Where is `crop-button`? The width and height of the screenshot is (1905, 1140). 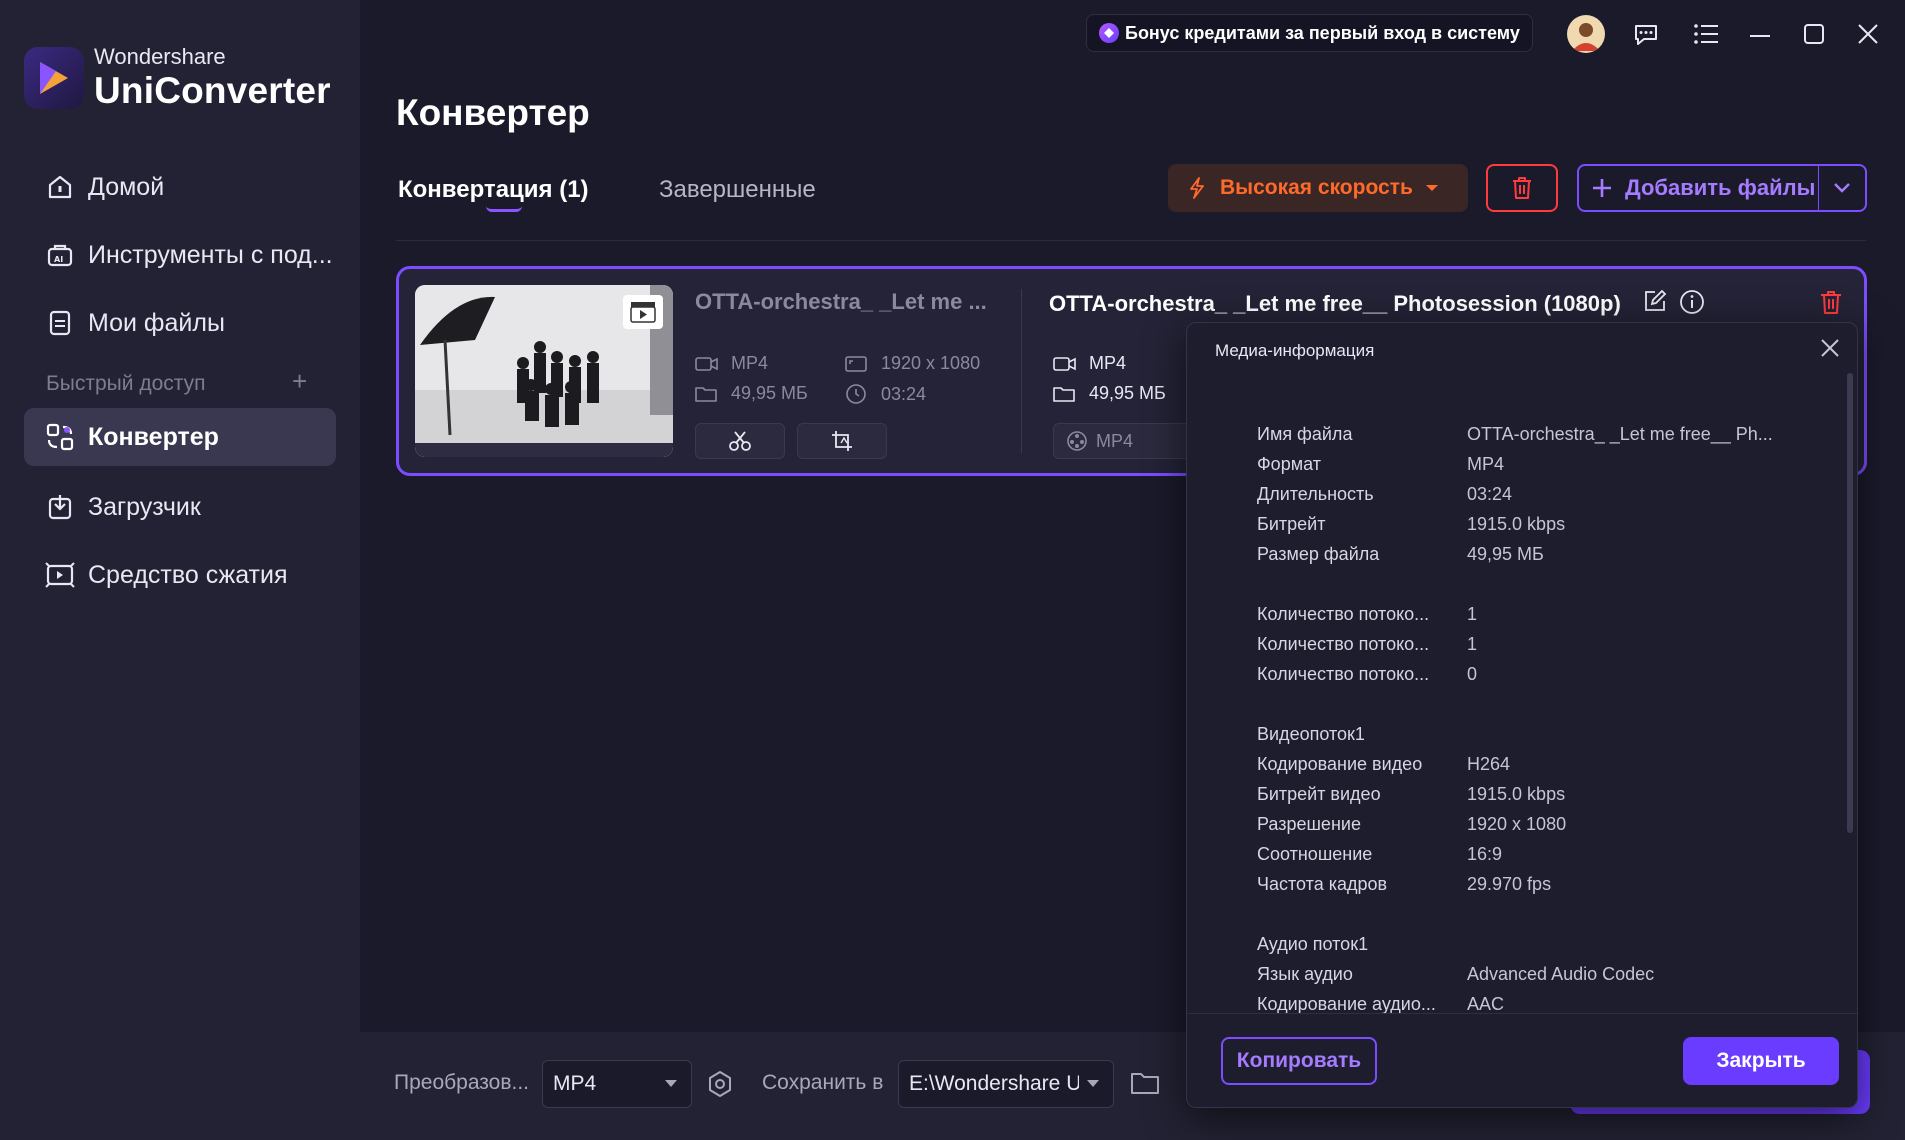
crop-button is located at coordinates (842, 441).